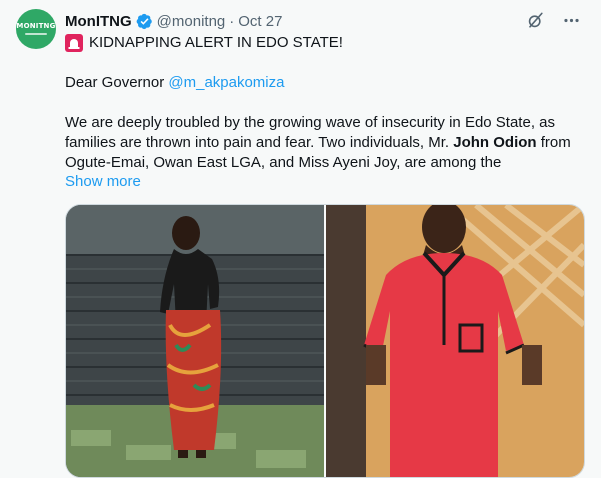 The image size is (601, 478). Describe the element at coordinates (216, 42) in the screenshot. I see `alert-title: KIDNAPPING ALERT IN EDO STATE!` at that location.